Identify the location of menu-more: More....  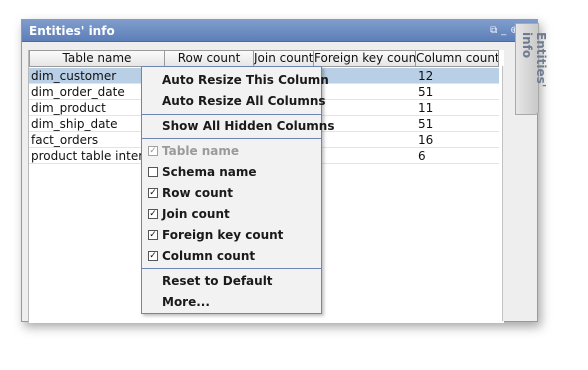
(231, 302).